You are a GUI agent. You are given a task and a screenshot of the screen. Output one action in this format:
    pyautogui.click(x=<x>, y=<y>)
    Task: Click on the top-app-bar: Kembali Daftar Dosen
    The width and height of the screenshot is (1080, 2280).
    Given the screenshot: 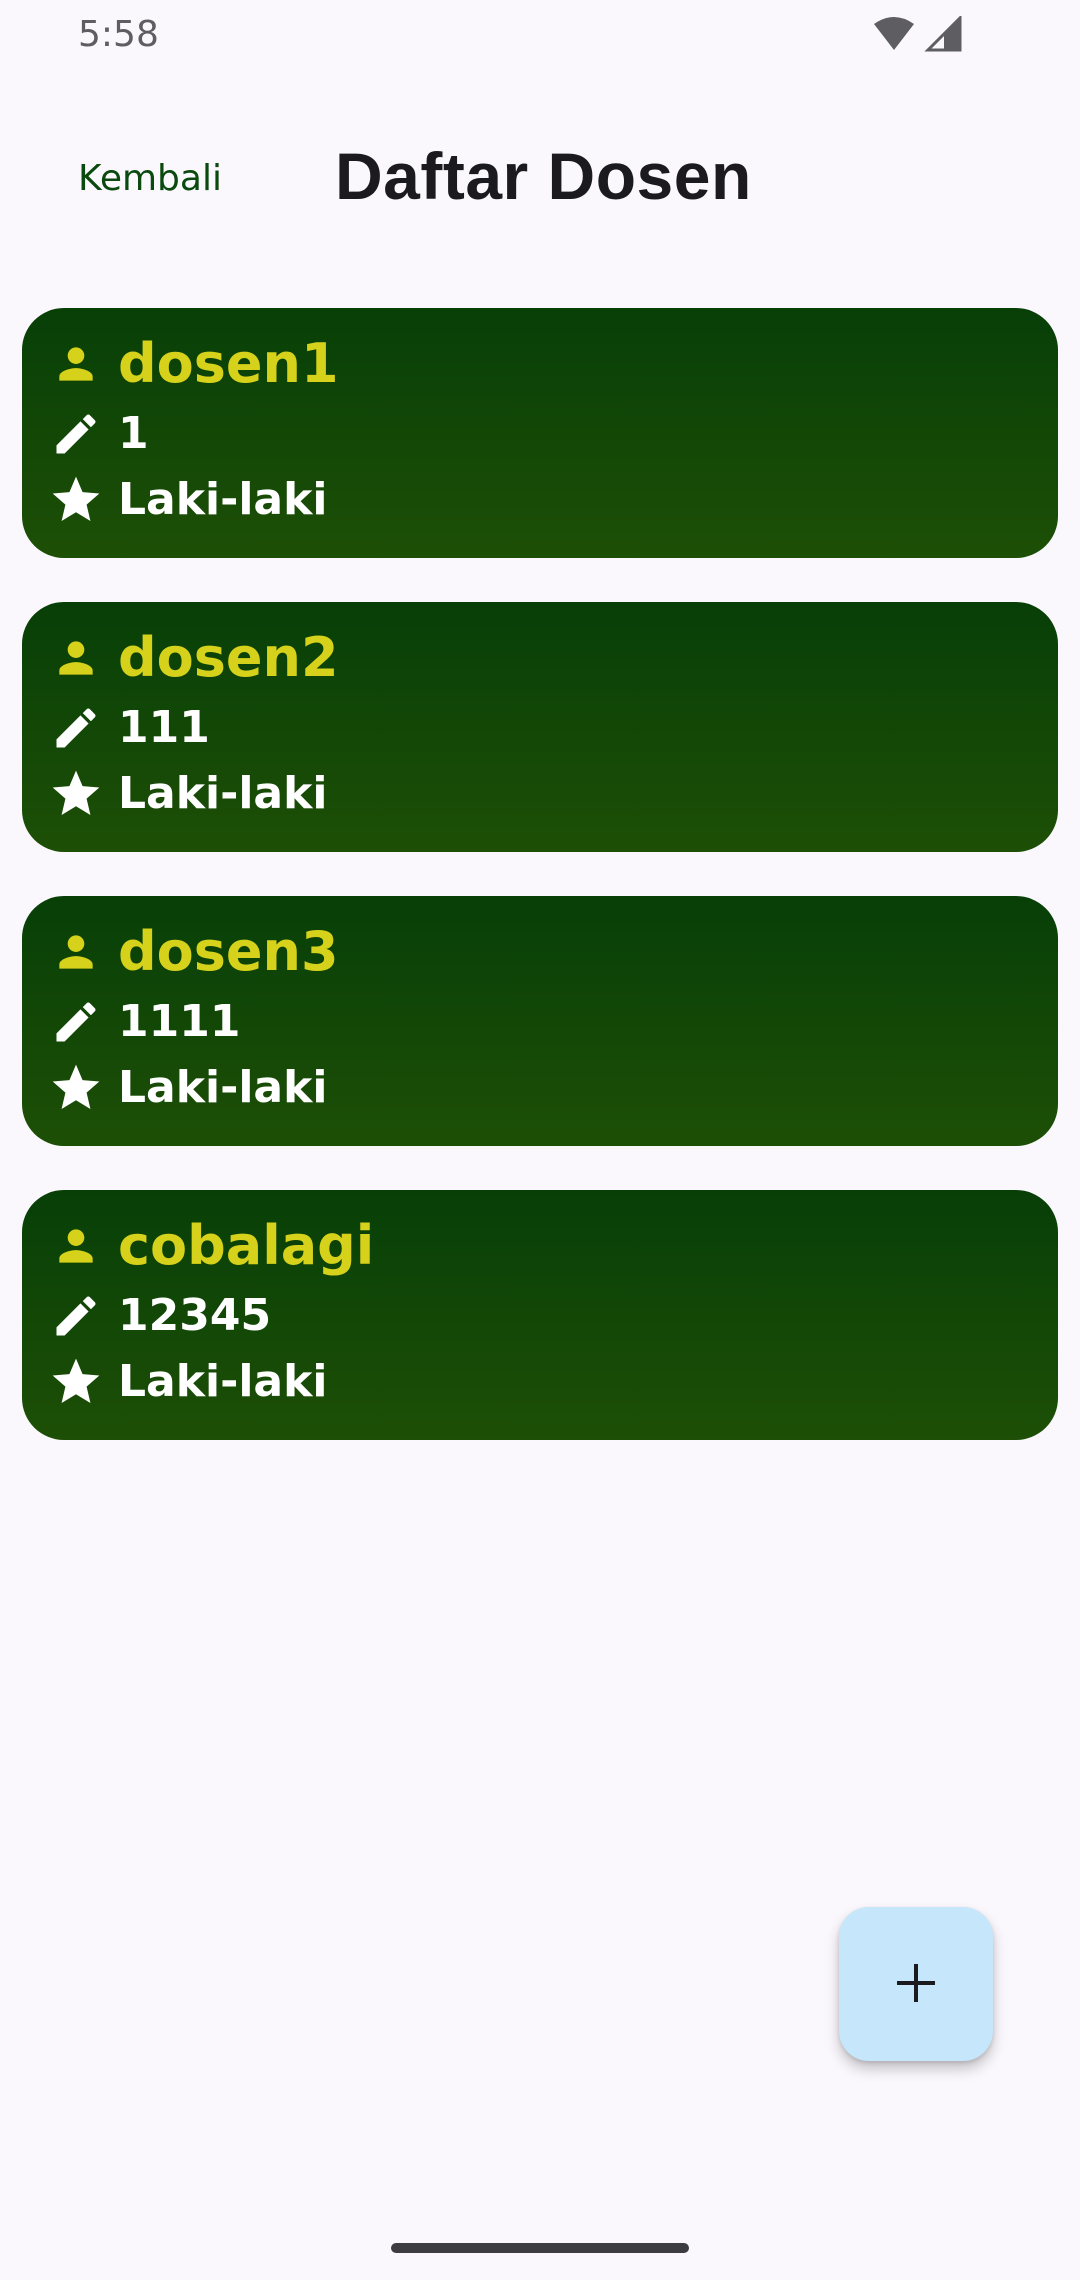 What is the action you would take?
    pyautogui.click(x=540, y=180)
    